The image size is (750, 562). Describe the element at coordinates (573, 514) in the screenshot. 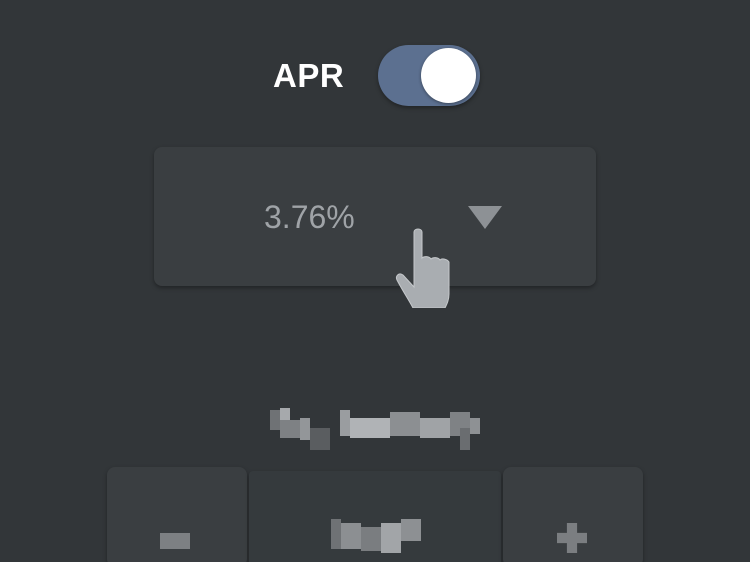

I see `increment-button` at that location.